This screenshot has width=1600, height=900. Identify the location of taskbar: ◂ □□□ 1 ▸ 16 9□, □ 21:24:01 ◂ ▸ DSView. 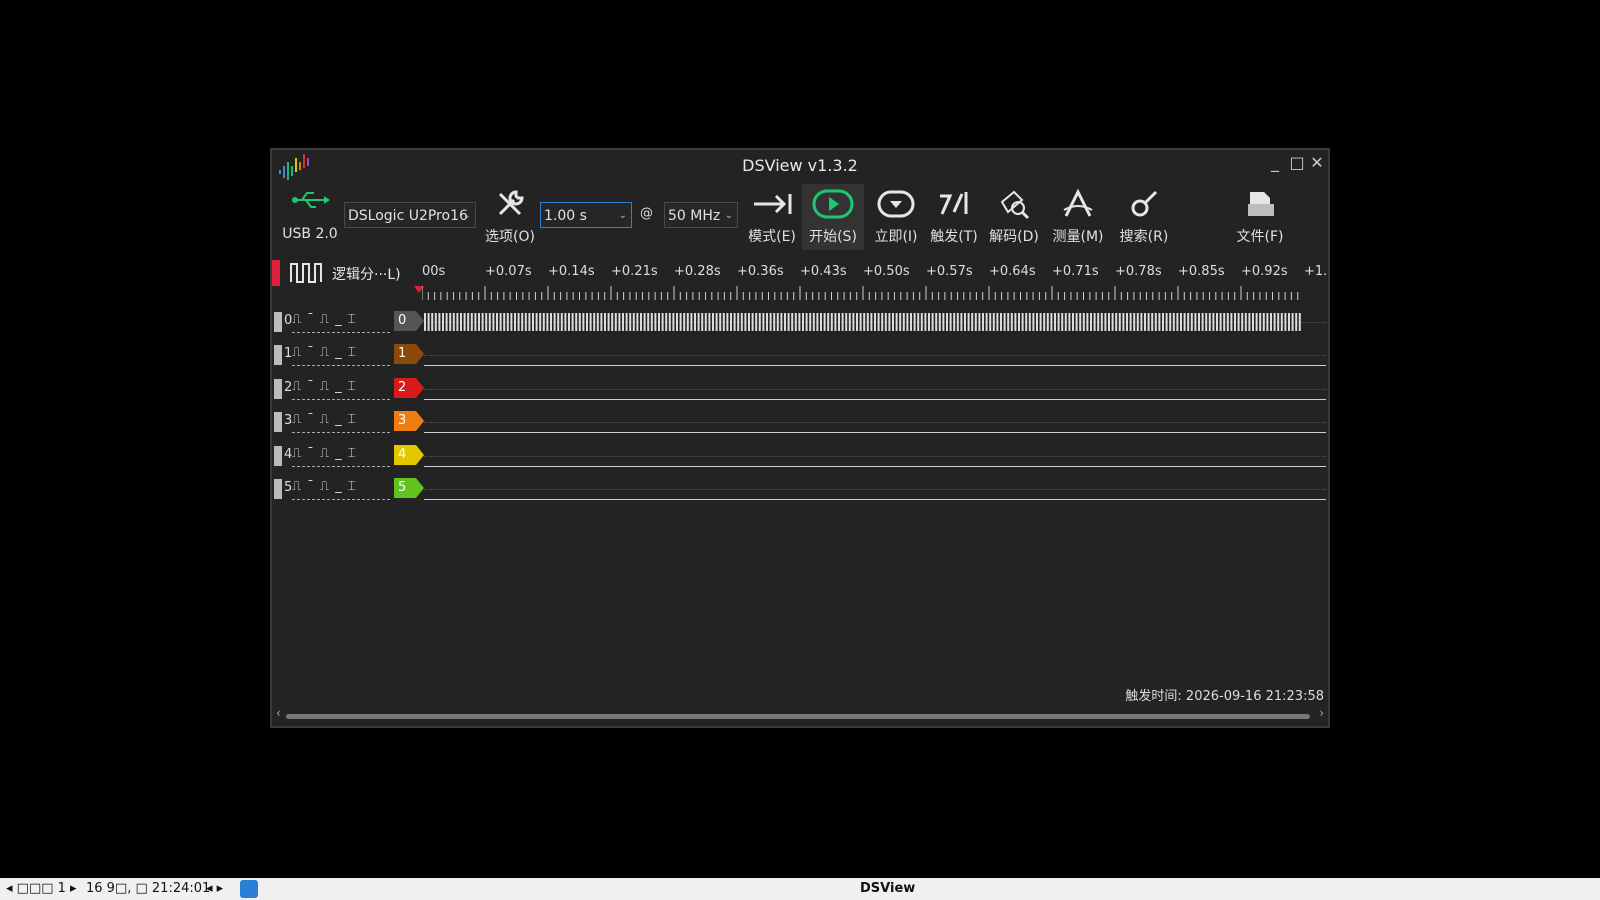
(800, 889).